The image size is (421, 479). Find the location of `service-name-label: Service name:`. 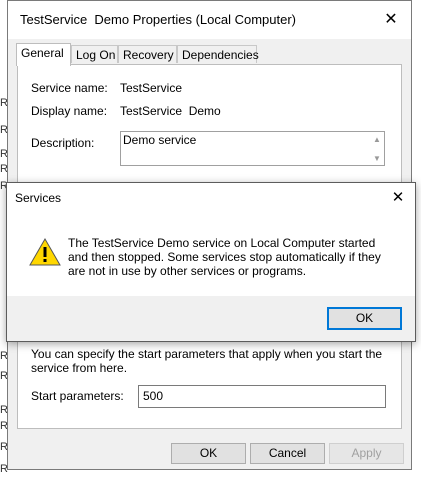

service-name-label: Service name: is located at coordinates (69, 88).